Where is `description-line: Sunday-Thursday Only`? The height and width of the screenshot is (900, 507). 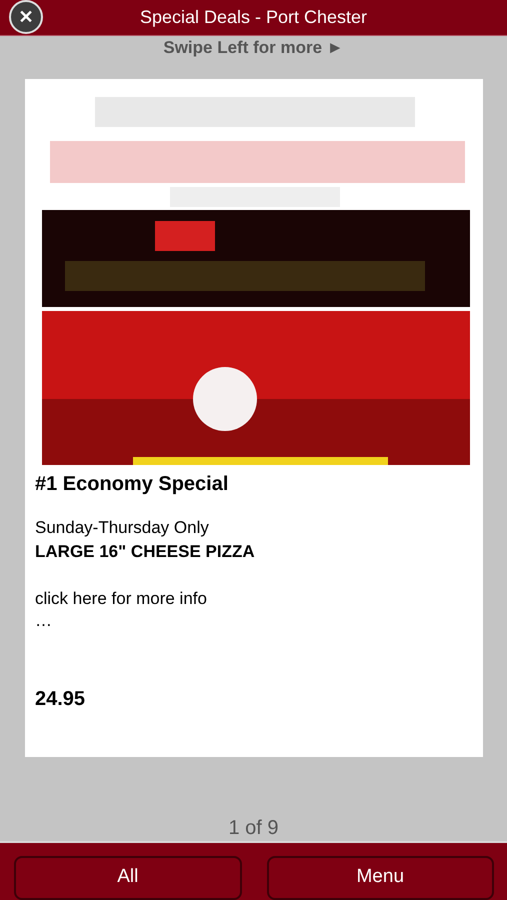
description-line: Sunday-Thursday Only is located at coordinates (122, 527).